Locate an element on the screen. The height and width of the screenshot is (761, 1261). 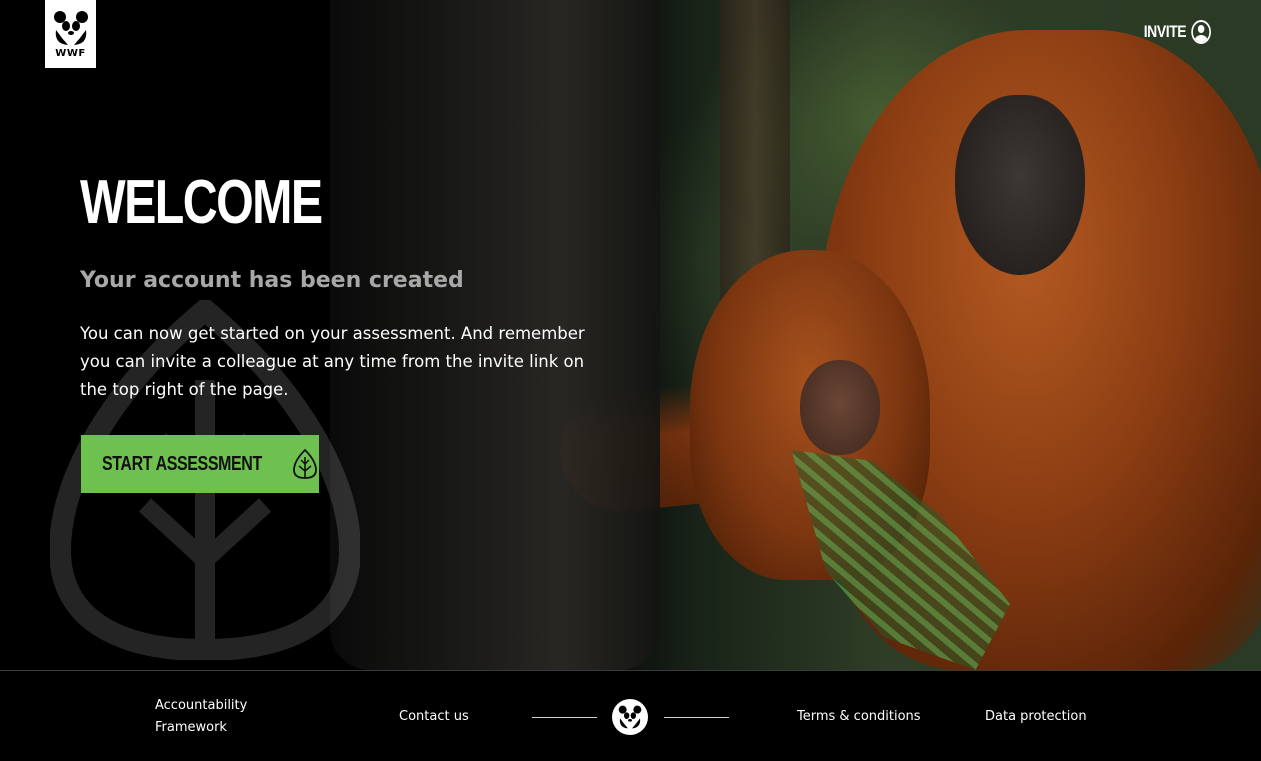
panda-logo-icon is located at coordinates (70, 27).